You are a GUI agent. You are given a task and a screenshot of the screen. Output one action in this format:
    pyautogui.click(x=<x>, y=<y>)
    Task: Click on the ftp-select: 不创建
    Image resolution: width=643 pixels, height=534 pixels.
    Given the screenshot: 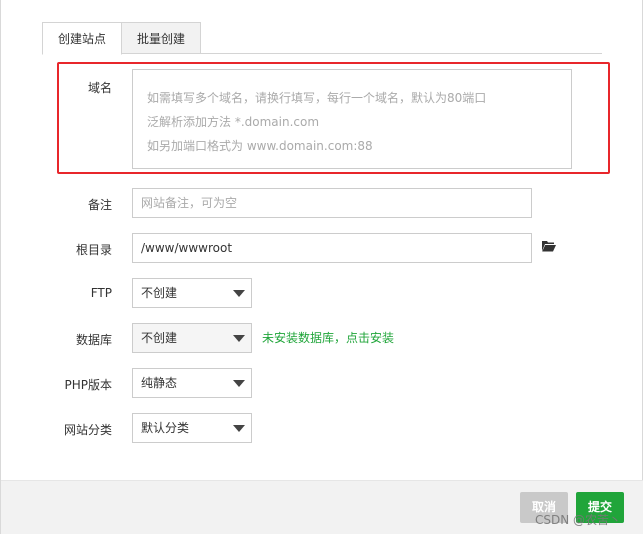 What is the action you would take?
    pyautogui.click(x=192, y=293)
    